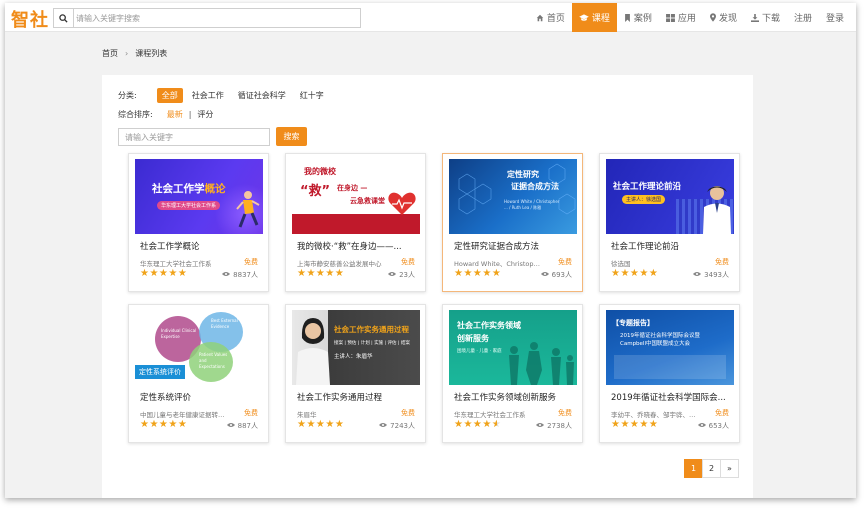  What do you see at coordinates (523, 174) in the screenshot?
I see `thumb-title: 定性研究` at bounding box center [523, 174].